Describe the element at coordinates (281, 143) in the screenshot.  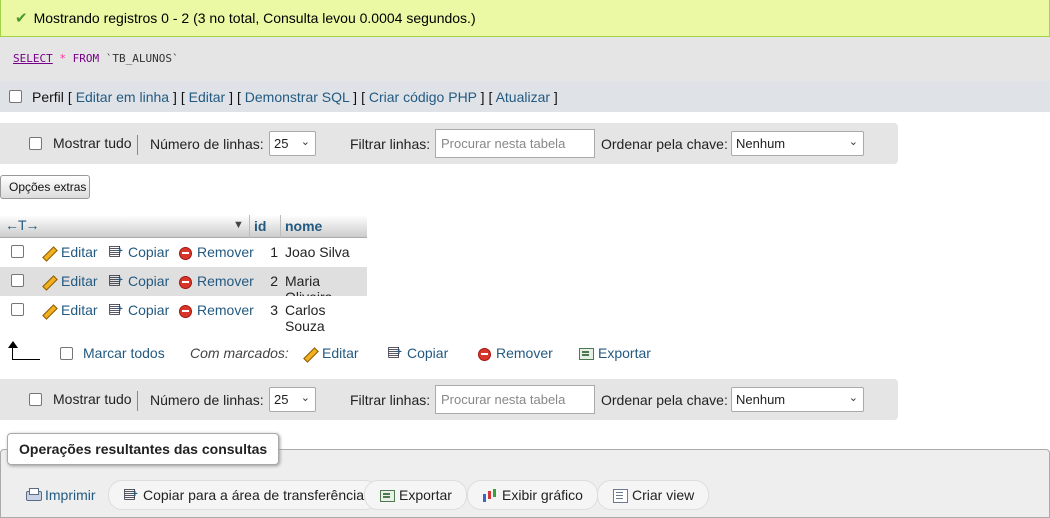
I see `rows-select-value: 25` at that location.